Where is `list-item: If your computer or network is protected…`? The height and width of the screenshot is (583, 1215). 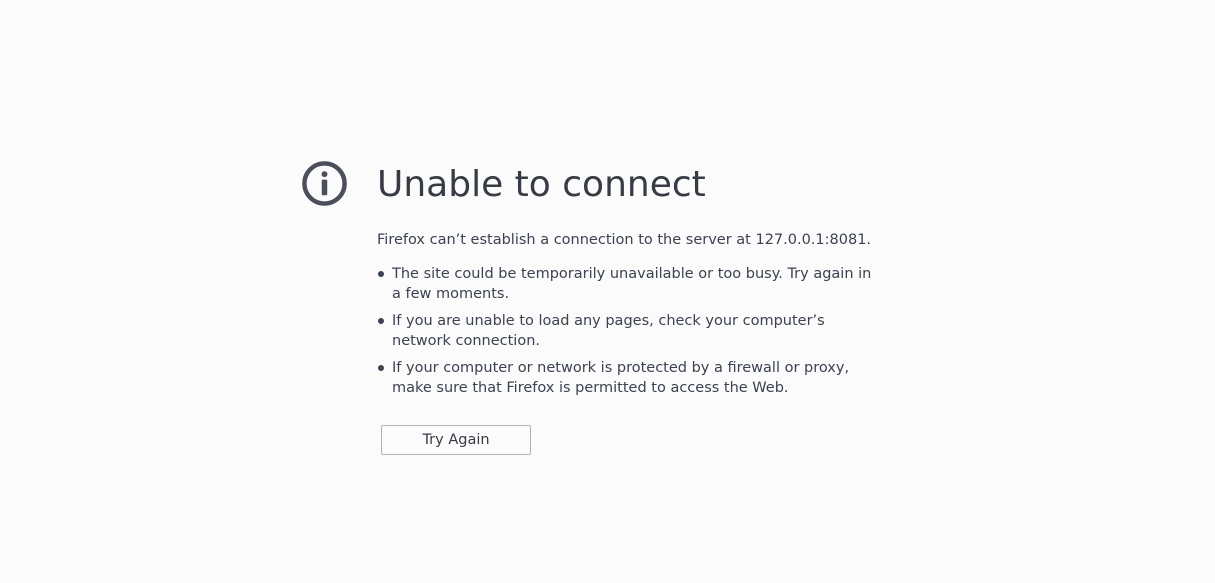 list-item: If your computer or network is protected… is located at coordinates (629, 378).